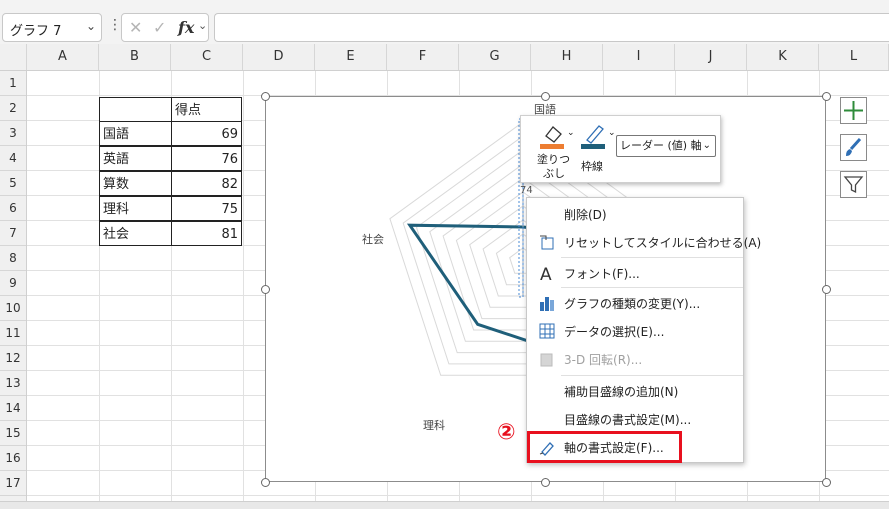  I want to click on category-label: 社会, so click(373, 239).